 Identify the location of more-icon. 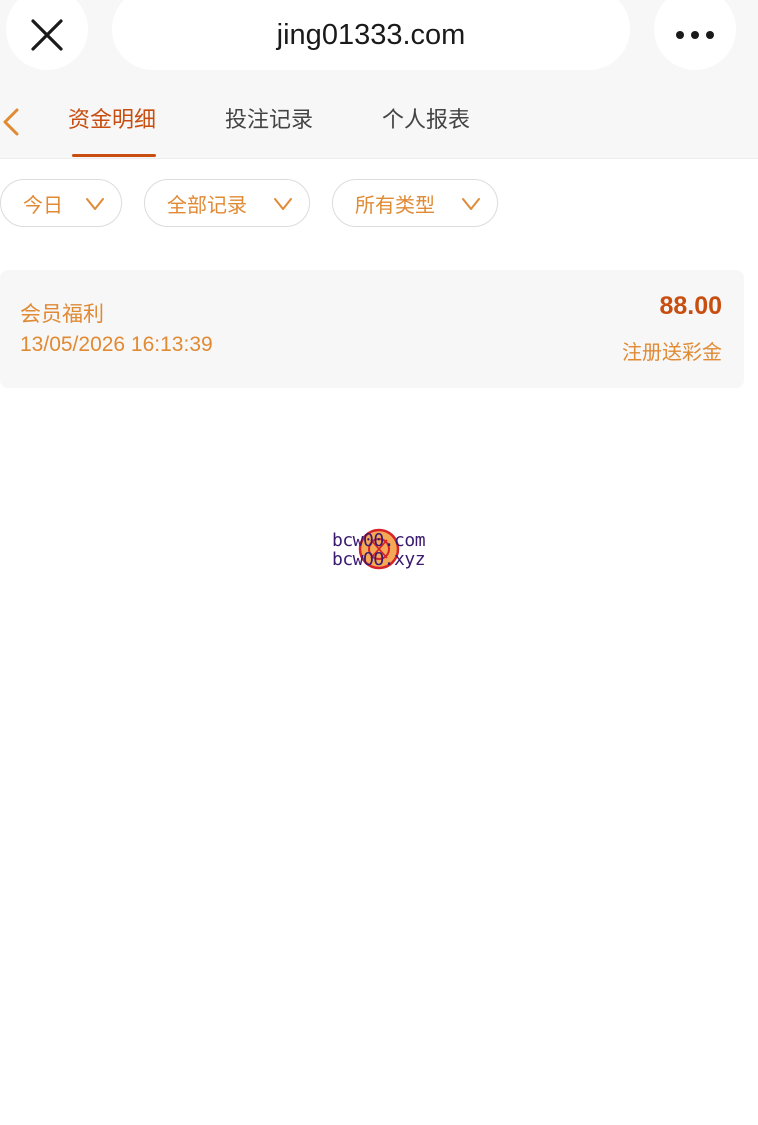
(695, 35).